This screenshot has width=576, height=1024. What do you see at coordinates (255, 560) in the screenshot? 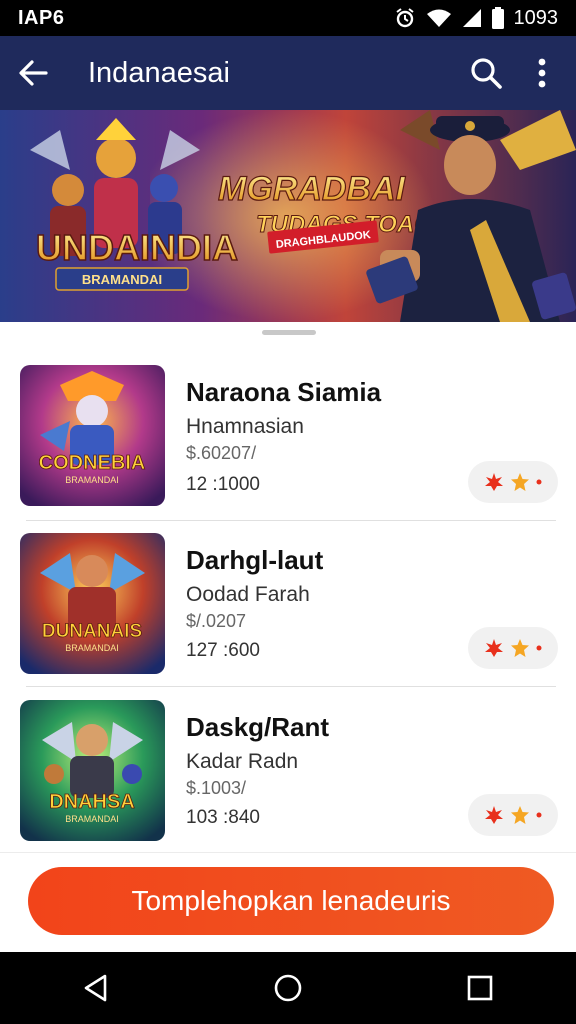
I see `item-title: Darhgl-laut` at bounding box center [255, 560].